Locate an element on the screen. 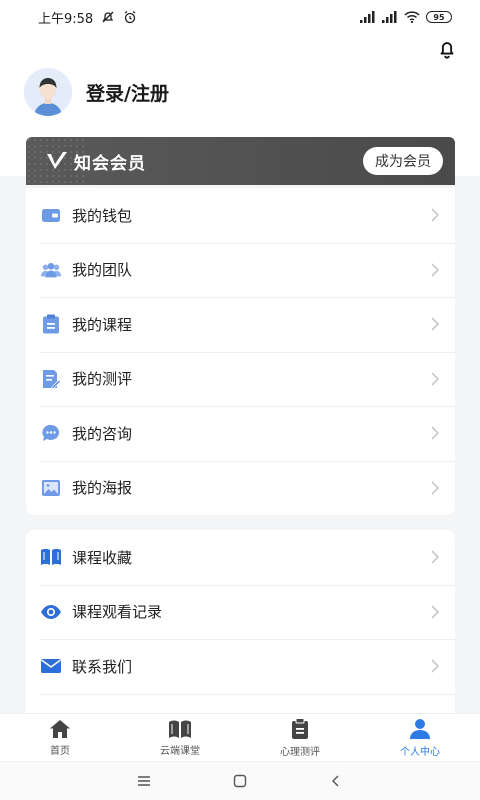 Image resolution: width=480 pixels, height=800 pixels. wifi-icon is located at coordinates (412, 17).